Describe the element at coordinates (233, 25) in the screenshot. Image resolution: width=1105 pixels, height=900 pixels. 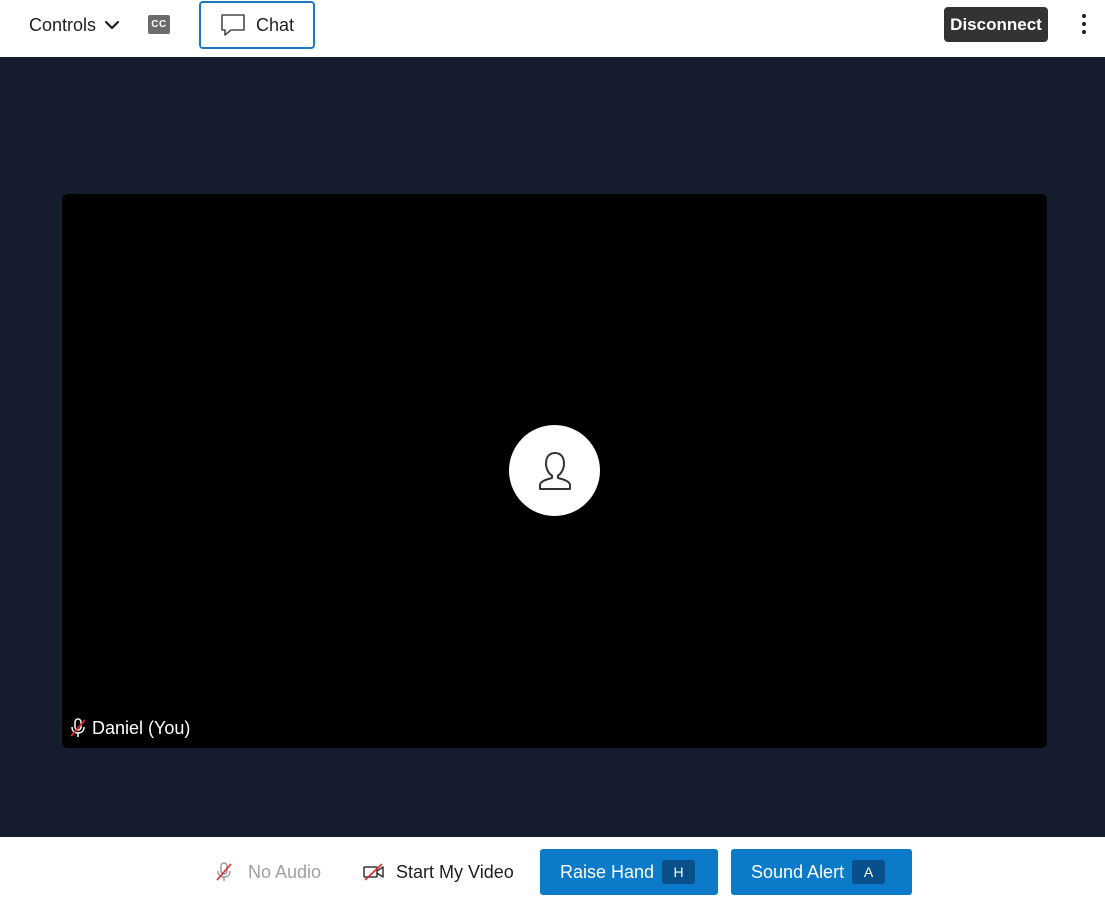
I see `speech-bubble-icon` at that location.